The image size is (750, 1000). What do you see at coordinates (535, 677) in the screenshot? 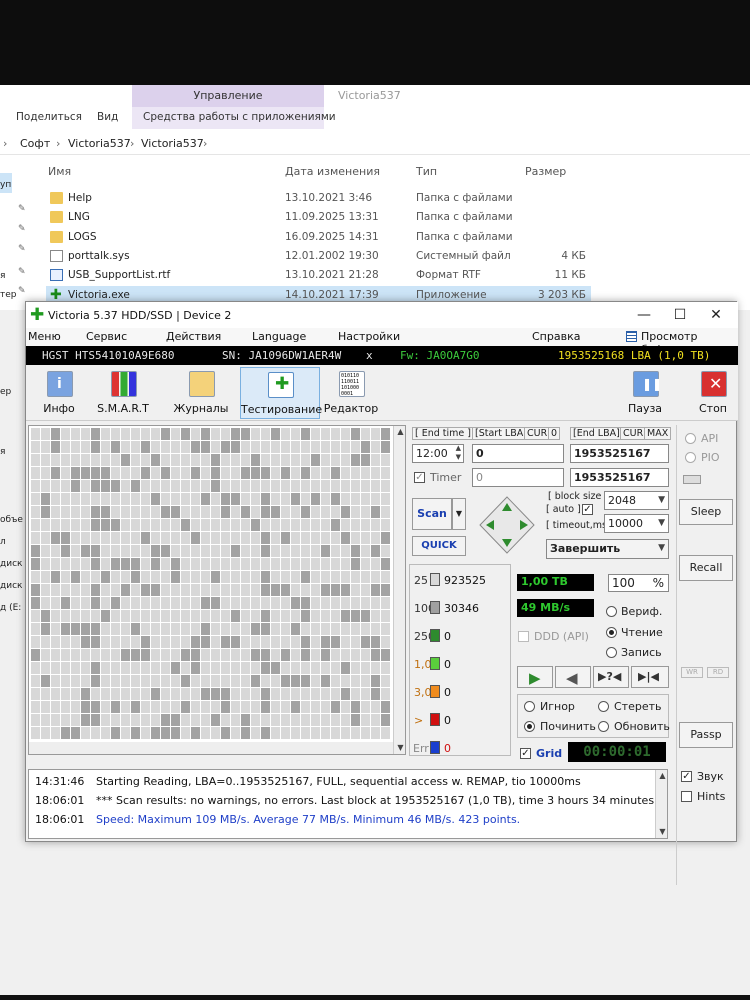
I see `play-button: ▶` at bounding box center [535, 677].